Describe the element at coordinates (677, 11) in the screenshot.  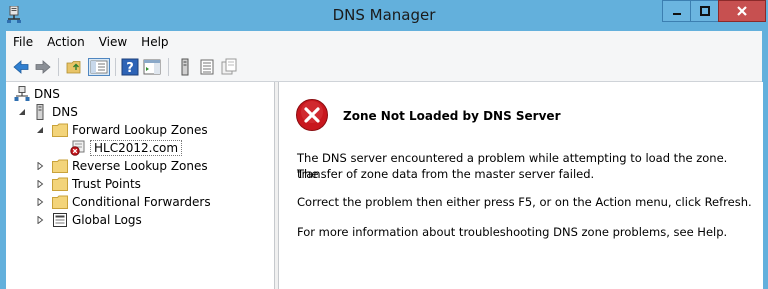
I see `minimize-button` at that location.